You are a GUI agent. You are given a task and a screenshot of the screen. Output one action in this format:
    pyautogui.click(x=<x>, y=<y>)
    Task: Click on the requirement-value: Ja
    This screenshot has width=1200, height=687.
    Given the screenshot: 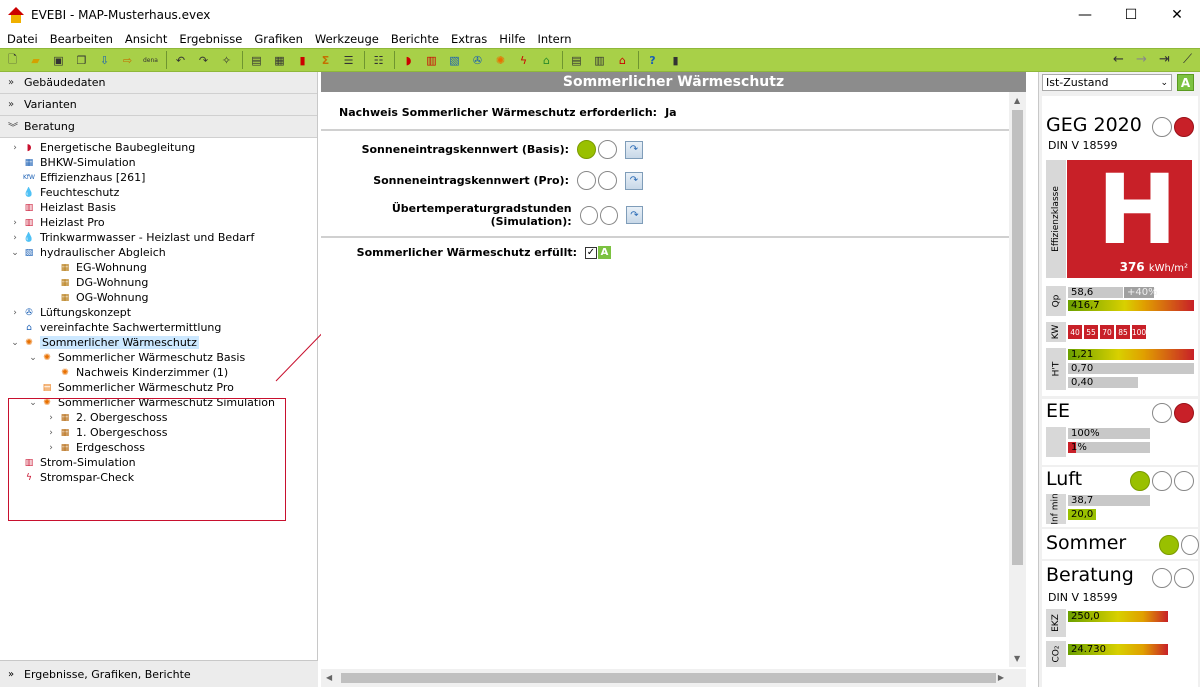 What is the action you would take?
    pyautogui.click(x=671, y=112)
    